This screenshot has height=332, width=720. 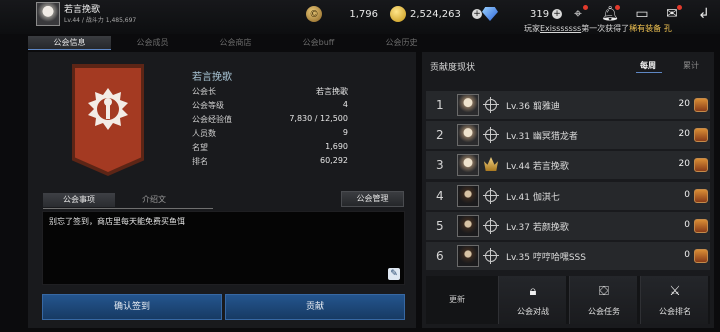 I want to click on rank-number: 1, so click(x=440, y=105).